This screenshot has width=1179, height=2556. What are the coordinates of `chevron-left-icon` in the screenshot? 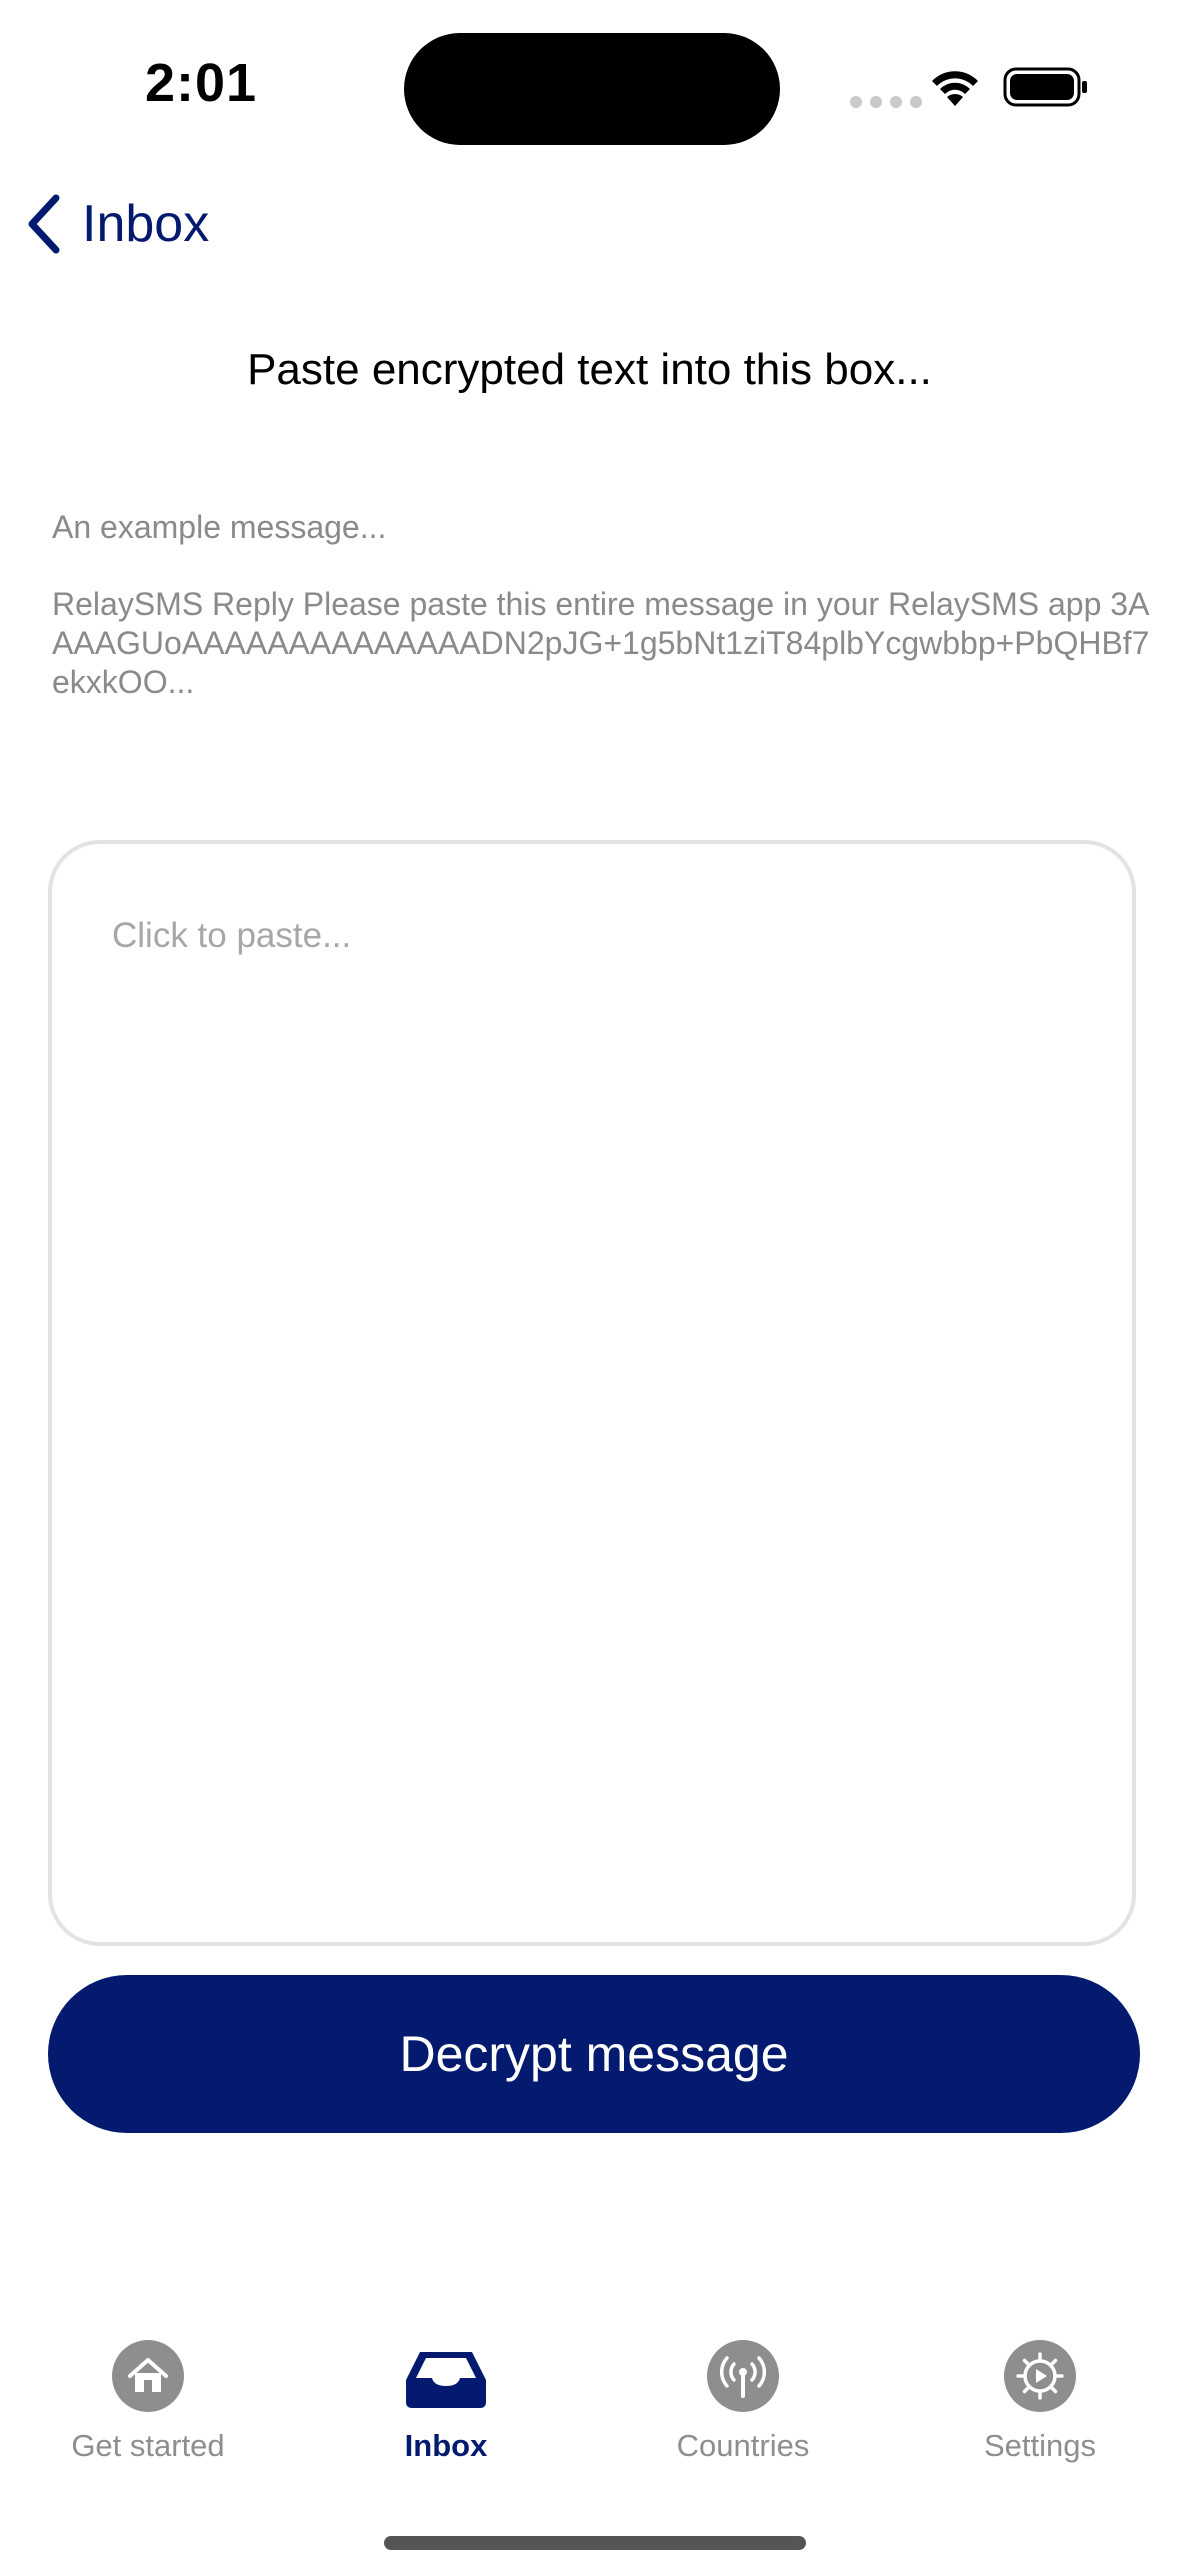 It's located at (44, 224).